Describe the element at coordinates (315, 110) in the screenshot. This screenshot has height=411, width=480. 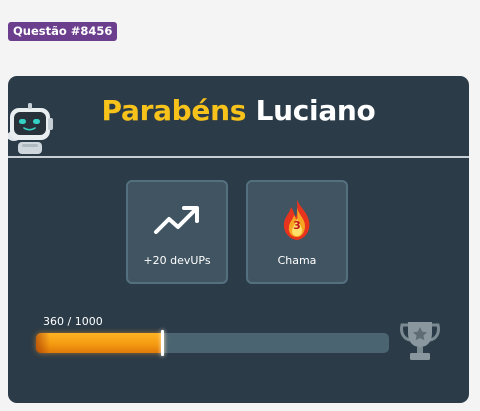
I see `user-name: Luciano` at that location.